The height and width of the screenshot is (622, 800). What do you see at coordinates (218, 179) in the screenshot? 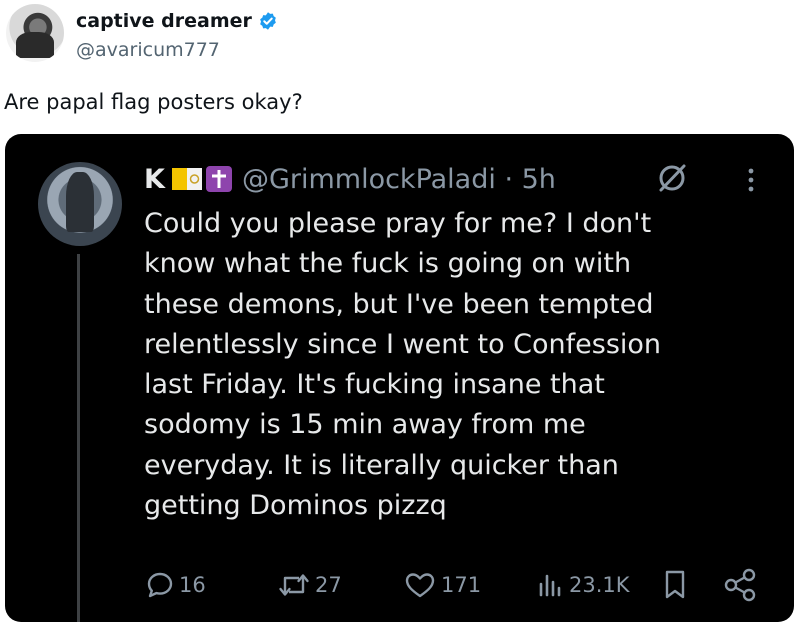
I see `cross-icon` at bounding box center [218, 179].